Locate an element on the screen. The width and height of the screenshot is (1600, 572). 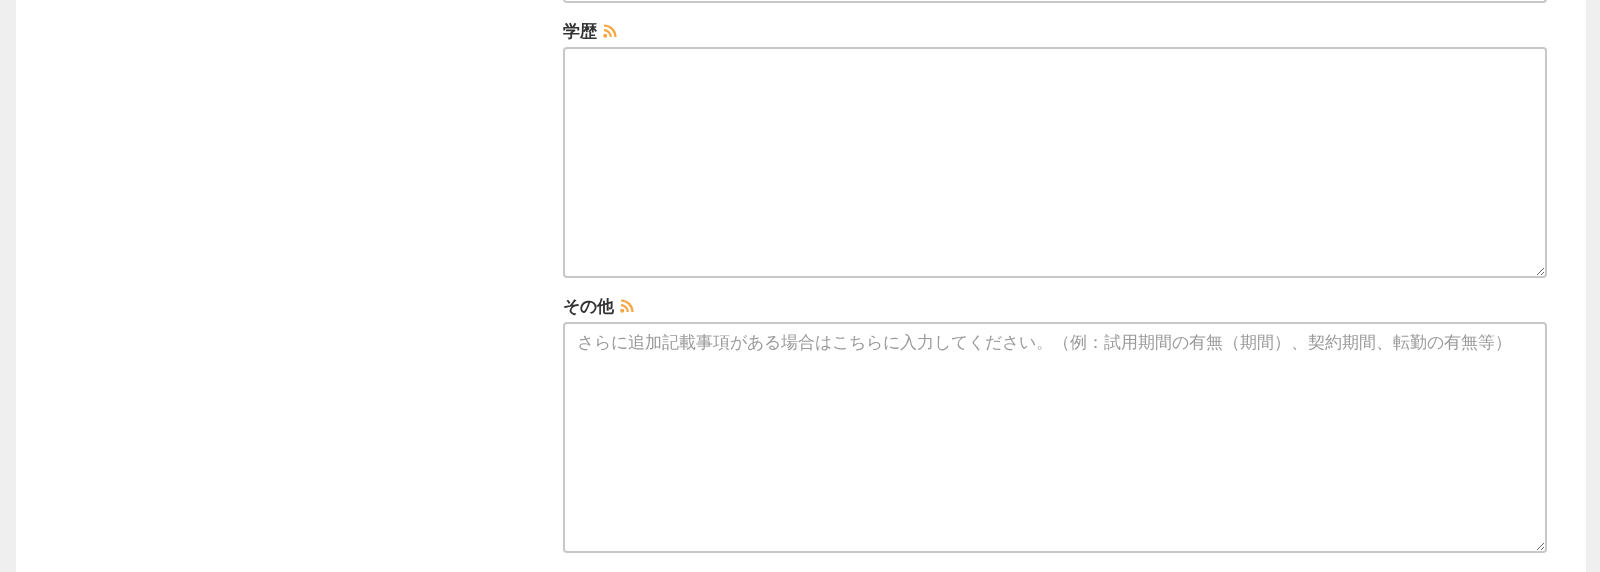
input-field is located at coordinates (1055, 1).